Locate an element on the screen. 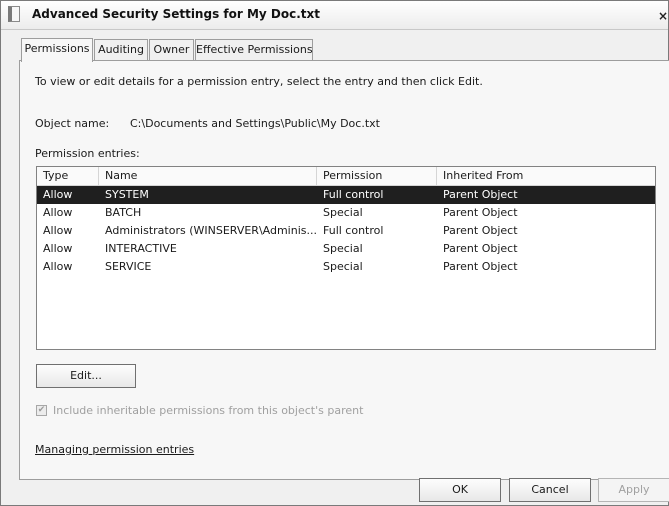 The width and height of the screenshot is (669, 506). object-name-label: Object name: is located at coordinates (72, 123).